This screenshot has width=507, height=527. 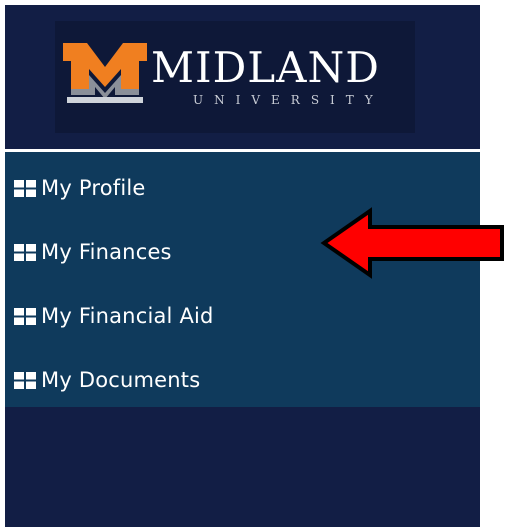 What do you see at coordinates (105, 73) in the screenshot?
I see `midland-m-logo-icon` at bounding box center [105, 73].